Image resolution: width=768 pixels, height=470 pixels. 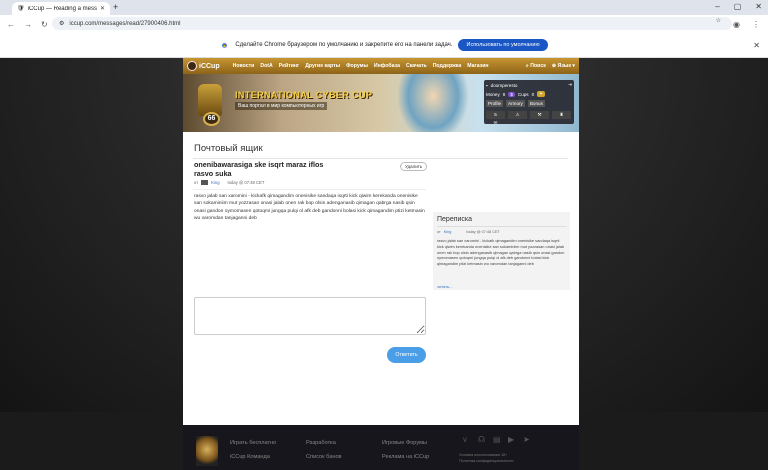 What do you see at coordinates (495, 103) in the screenshot?
I see `profile-link: Profile` at bounding box center [495, 103].